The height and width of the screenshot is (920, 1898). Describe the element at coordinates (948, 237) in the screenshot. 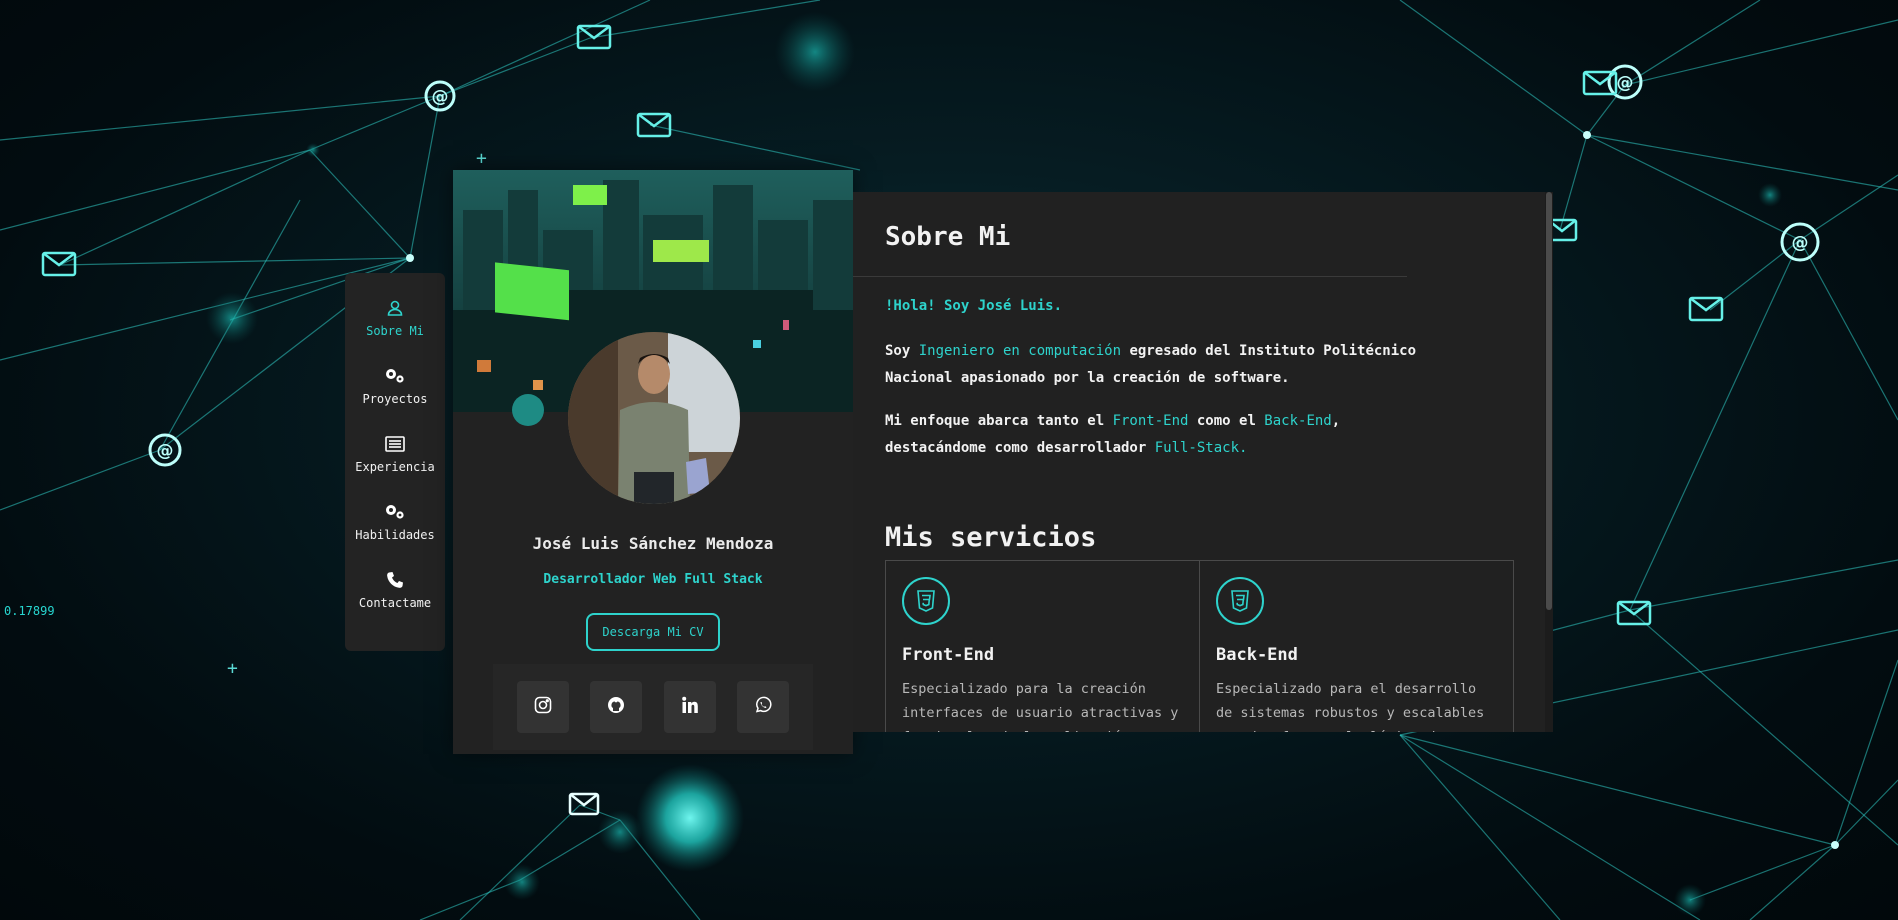

I see `about-title: Sobre Mi` at that location.